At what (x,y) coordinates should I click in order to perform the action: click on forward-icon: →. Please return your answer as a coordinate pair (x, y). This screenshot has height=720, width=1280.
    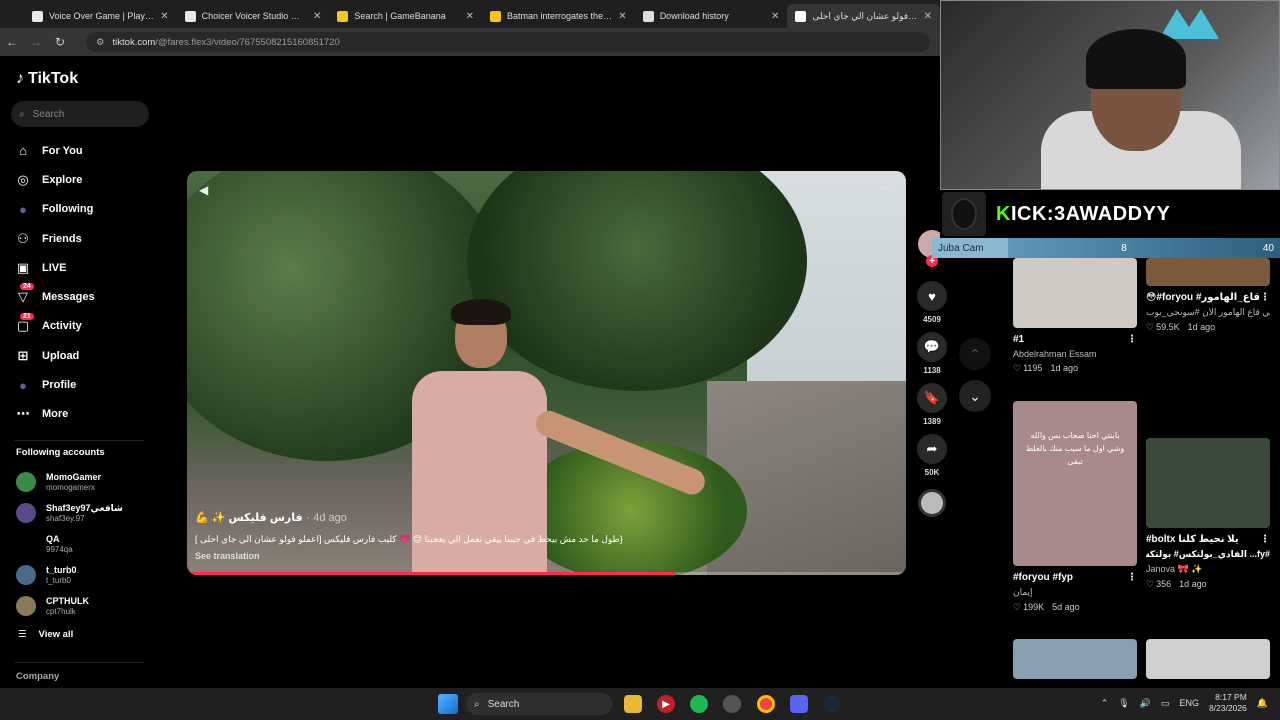
    Looking at the image, I should click on (36, 42).